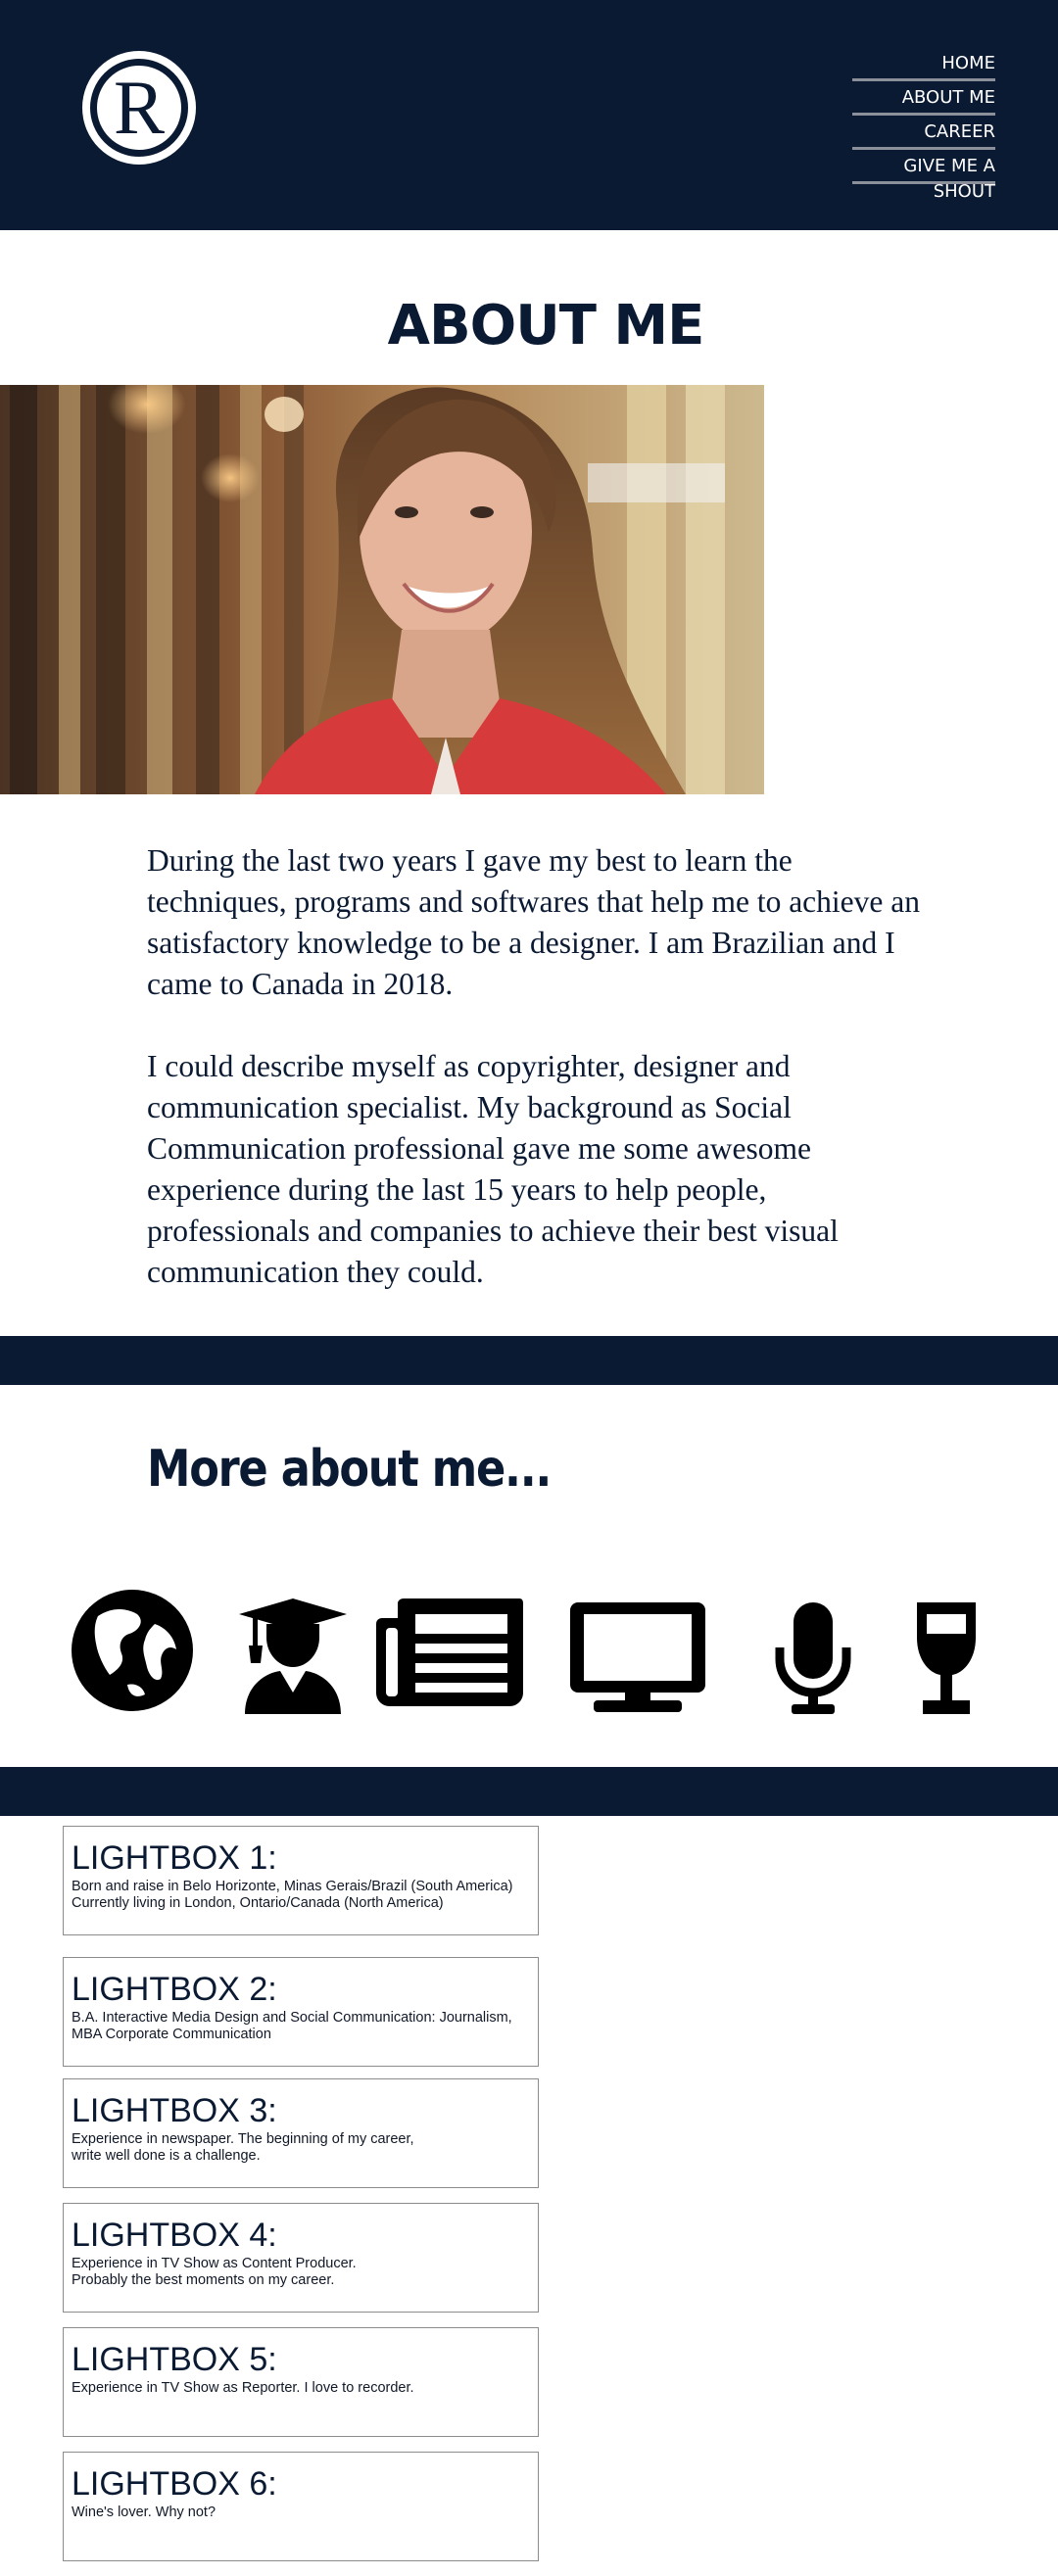  What do you see at coordinates (449, 1646) in the screenshot?
I see `newspaper-icon` at bounding box center [449, 1646].